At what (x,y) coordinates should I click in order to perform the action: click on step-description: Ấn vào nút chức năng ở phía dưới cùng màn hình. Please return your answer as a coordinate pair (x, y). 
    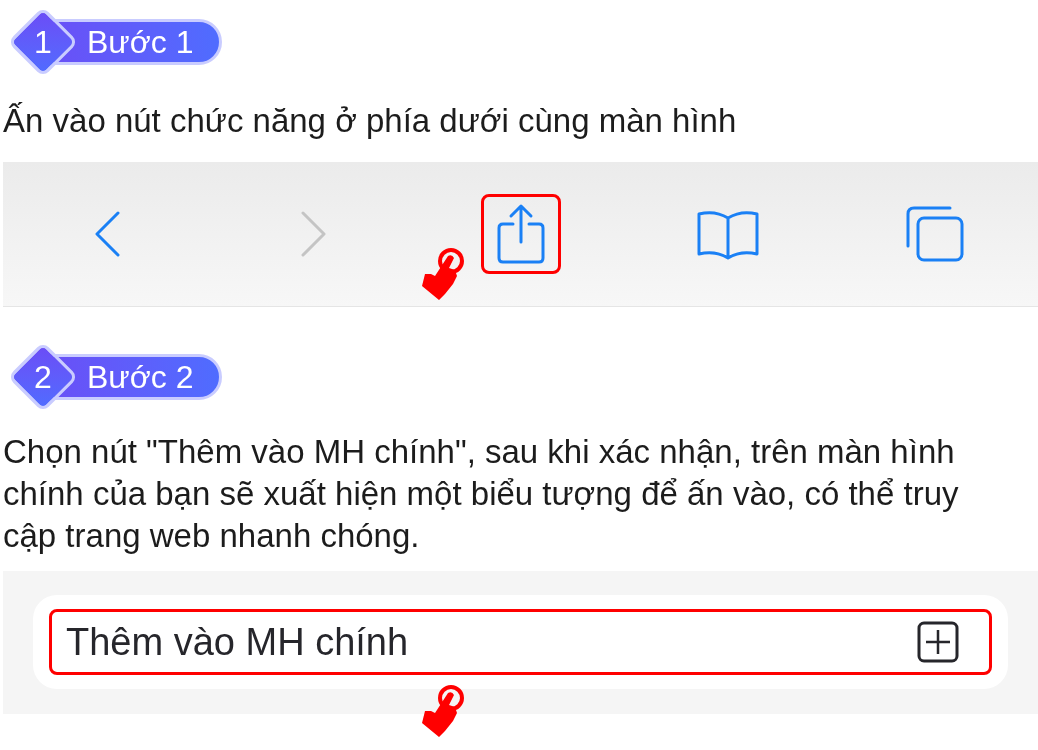
    Looking at the image, I should click on (370, 121).